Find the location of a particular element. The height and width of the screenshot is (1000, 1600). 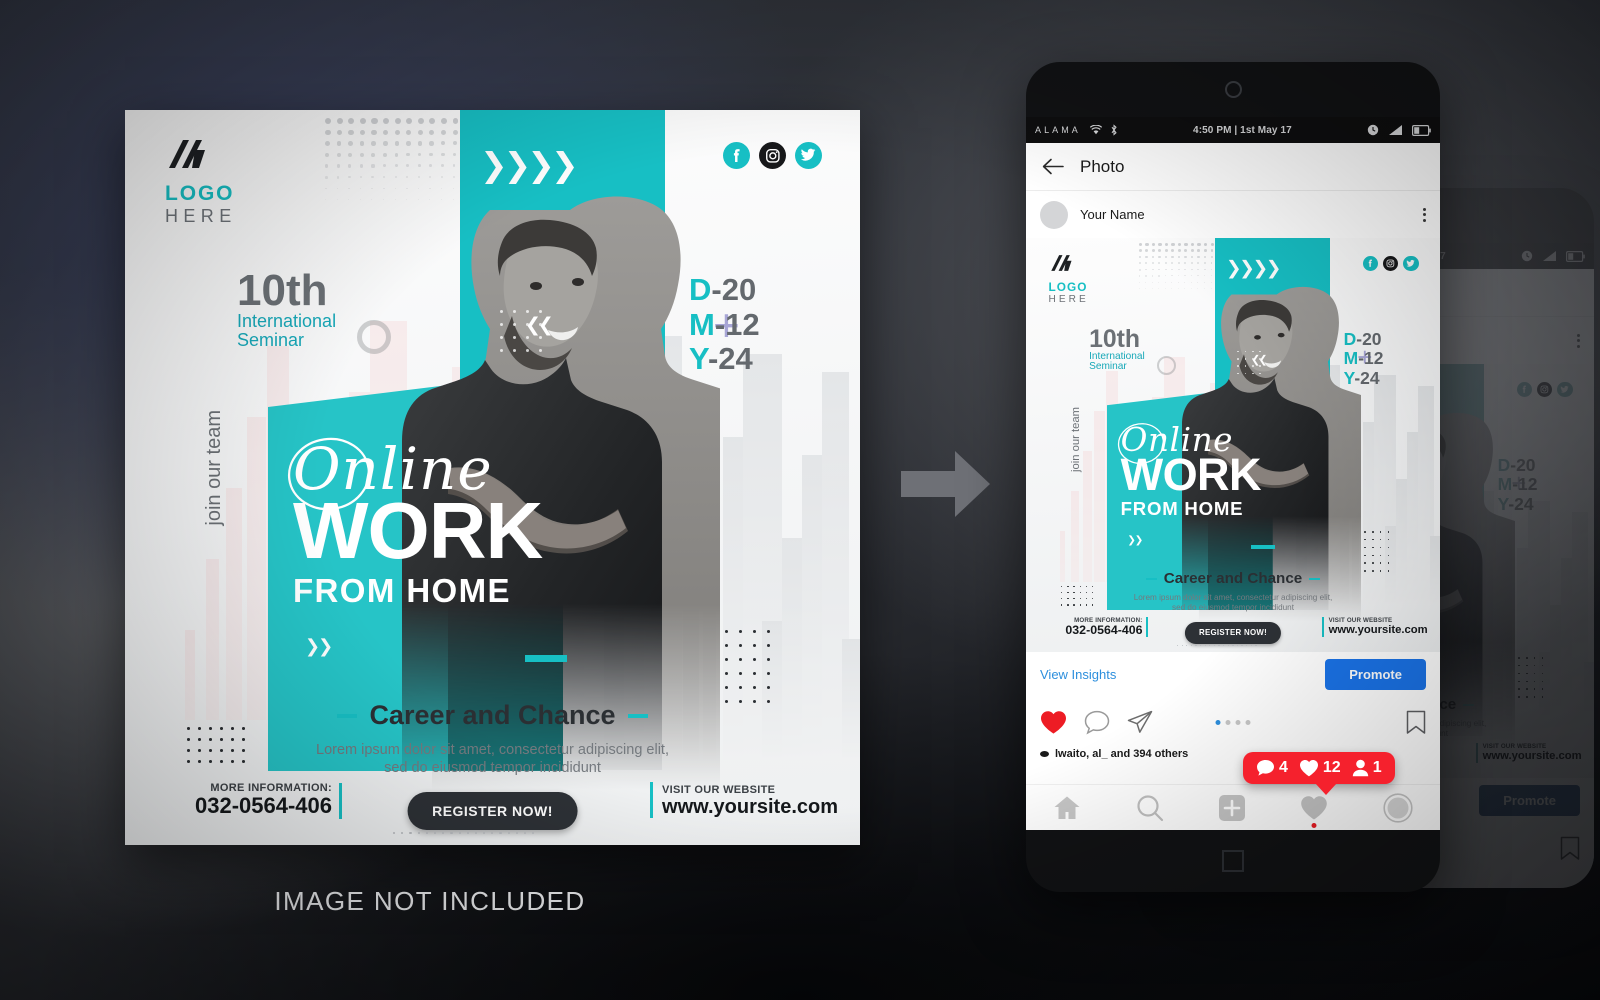

ghost-date-row-1: M-12 is located at coordinates (1517, 484).